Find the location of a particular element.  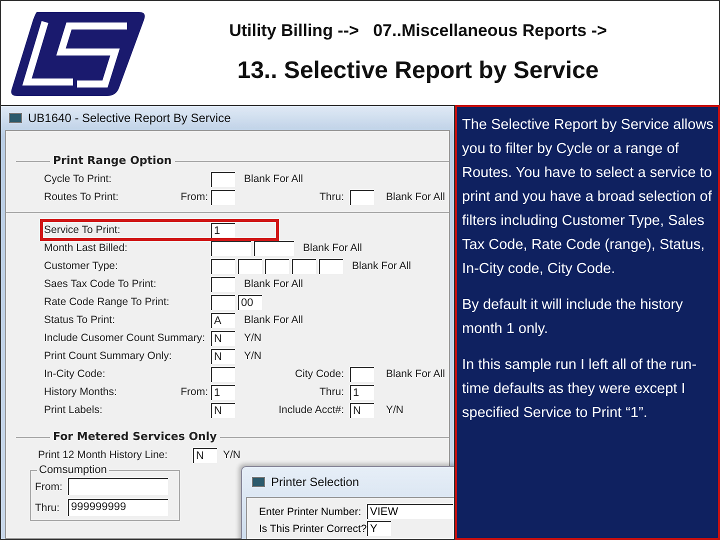

field-label: City Code: is located at coordinates (319, 374).